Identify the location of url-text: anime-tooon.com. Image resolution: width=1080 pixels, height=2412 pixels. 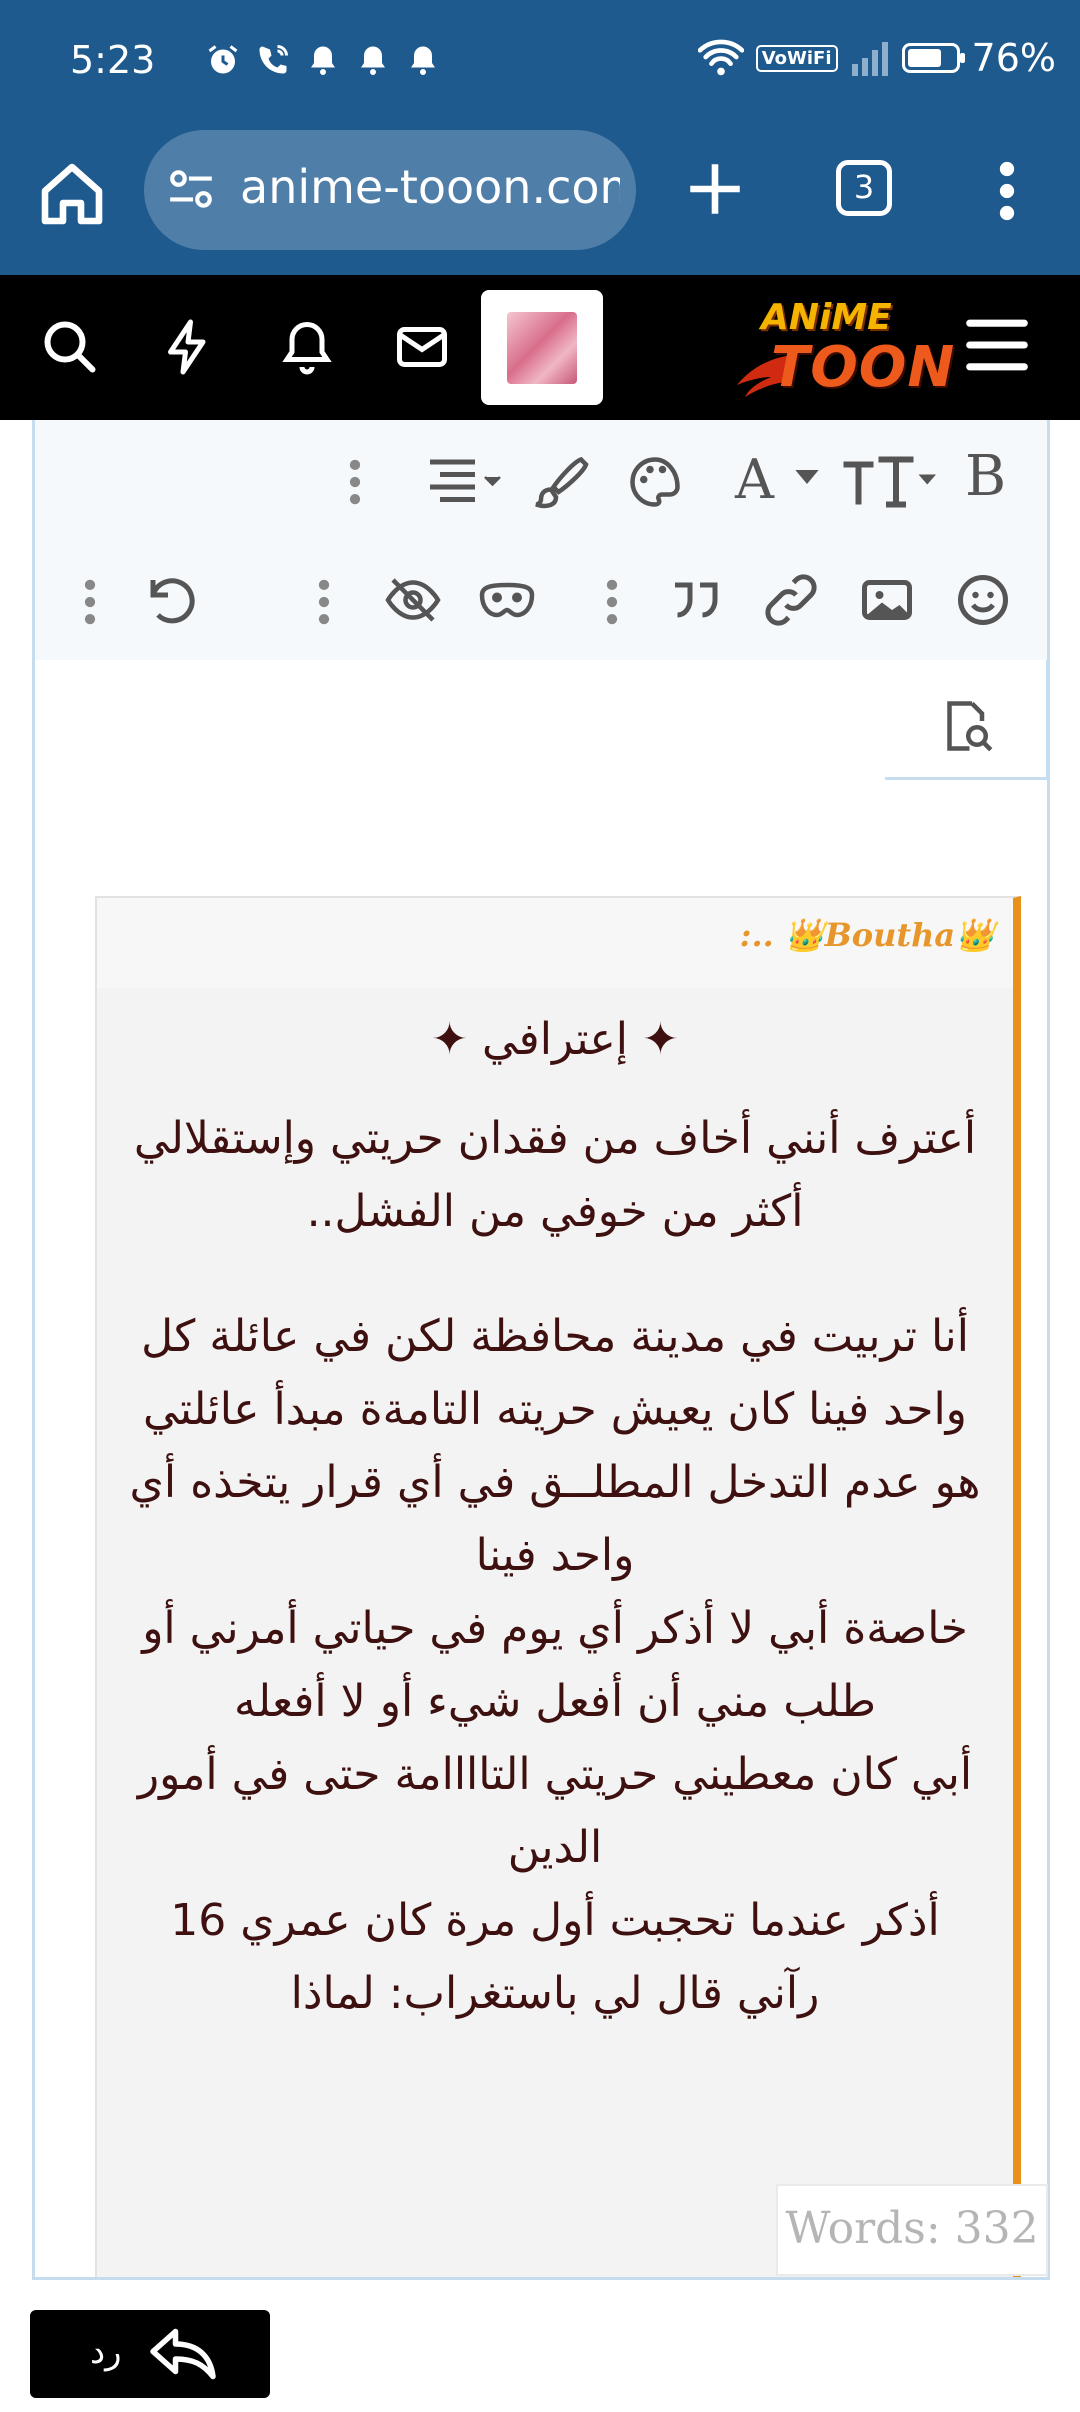
(430, 187).